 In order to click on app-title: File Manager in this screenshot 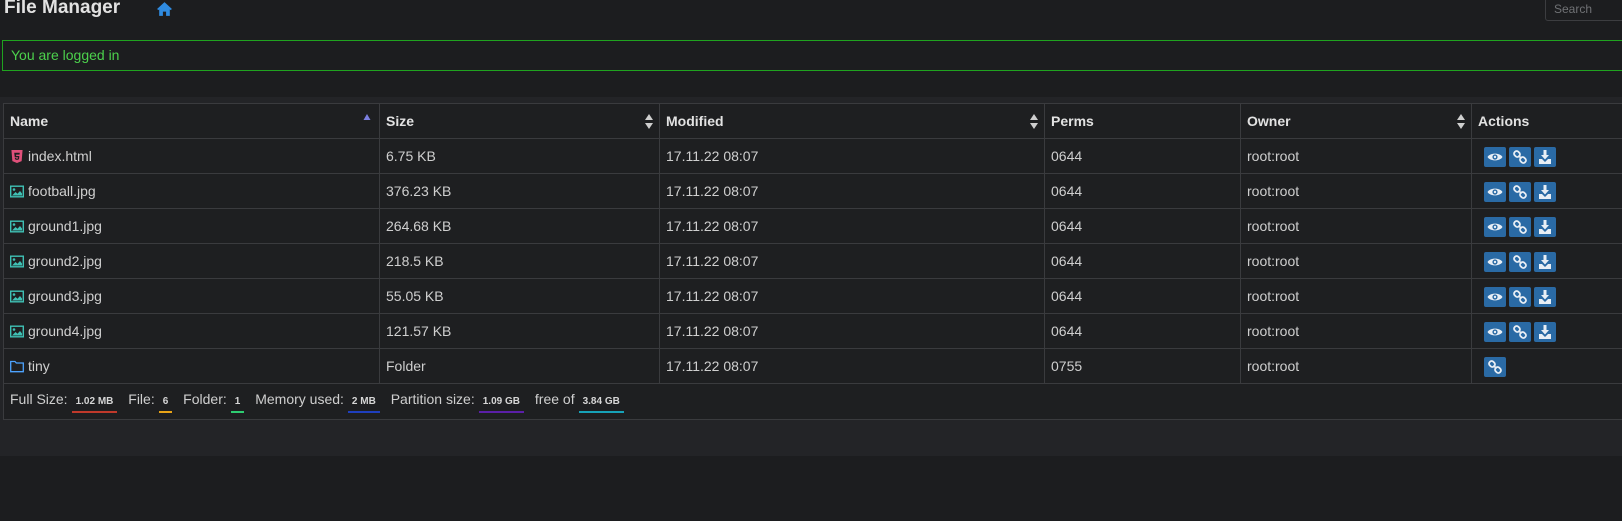, I will do `click(62, 9)`.